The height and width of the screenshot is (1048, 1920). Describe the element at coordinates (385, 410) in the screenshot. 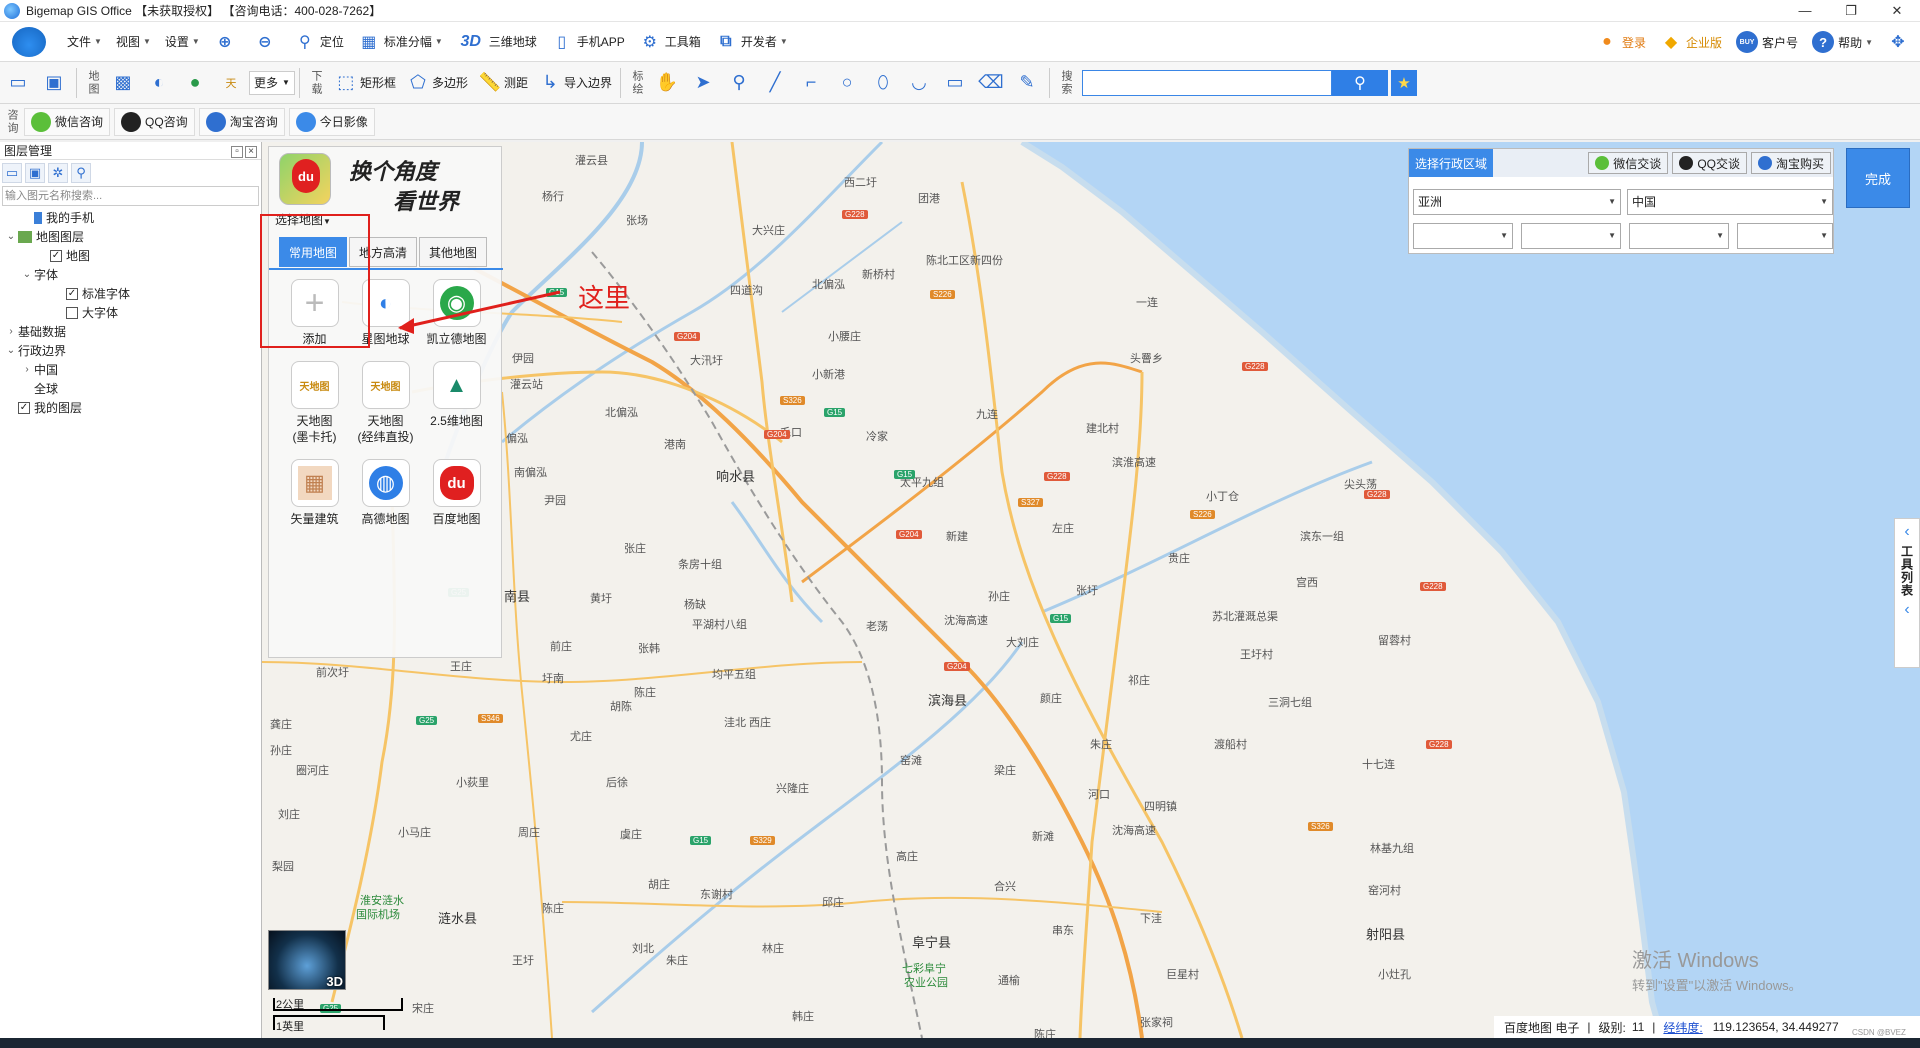

I see `map-source-item: 天地图 天地图 (经纬直投)` at that location.